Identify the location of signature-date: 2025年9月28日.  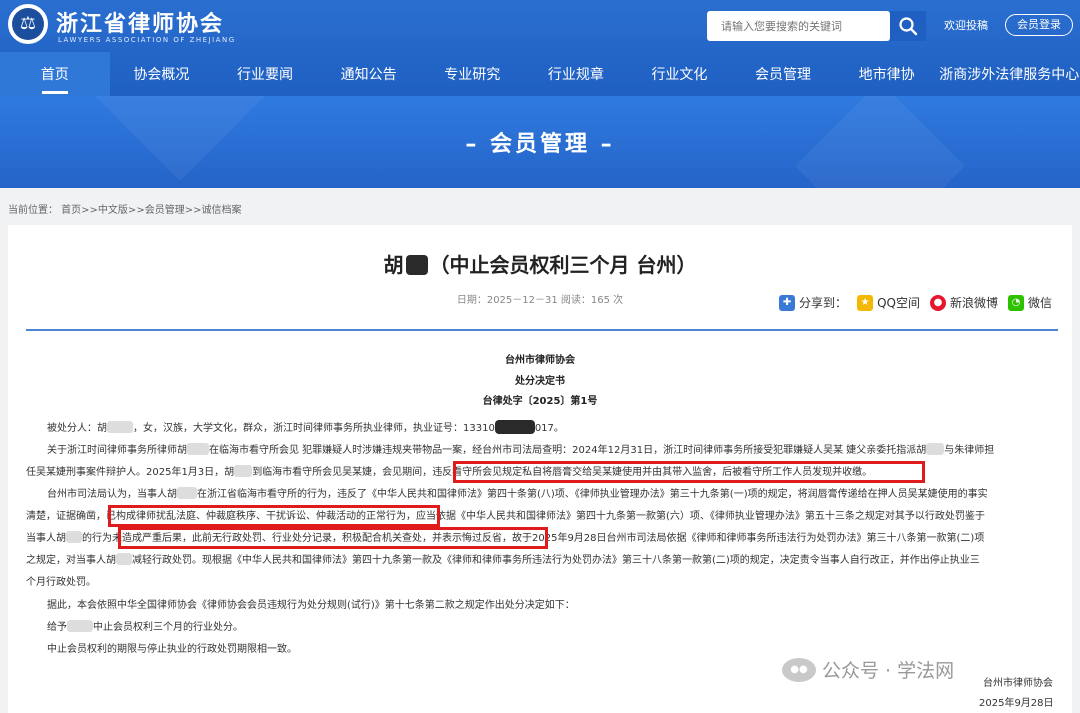
(1016, 703).